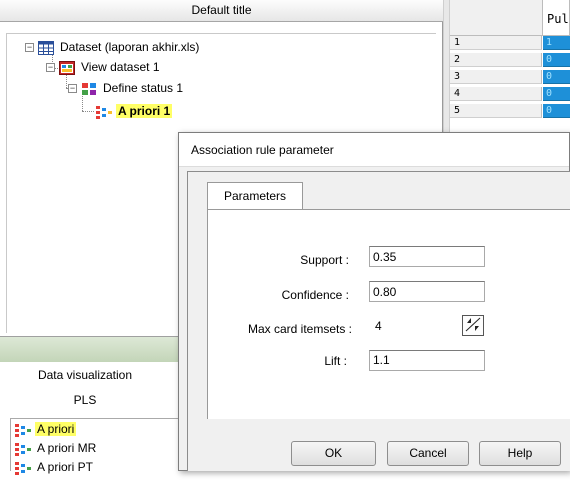  What do you see at coordinates (67, 448) in the screenshot?
I see `list-item-label: A priori MR` at bounding box center [67, 448].